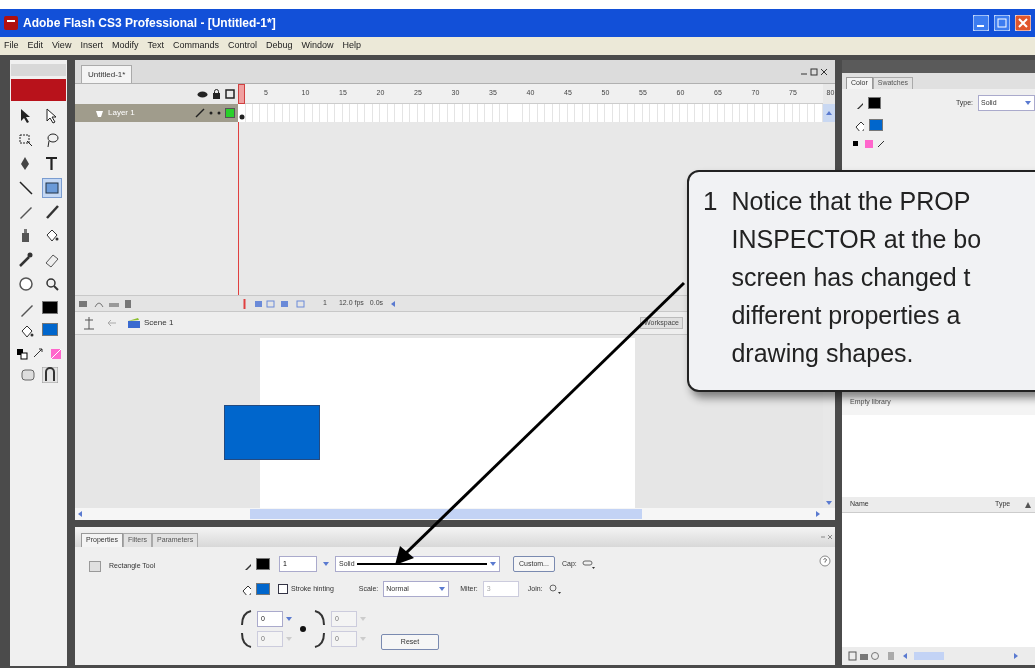 Image resolution: width=1035 pixels, height=668 pixels. I want to click on callout-text: screen has changed t, so click(851, 277).